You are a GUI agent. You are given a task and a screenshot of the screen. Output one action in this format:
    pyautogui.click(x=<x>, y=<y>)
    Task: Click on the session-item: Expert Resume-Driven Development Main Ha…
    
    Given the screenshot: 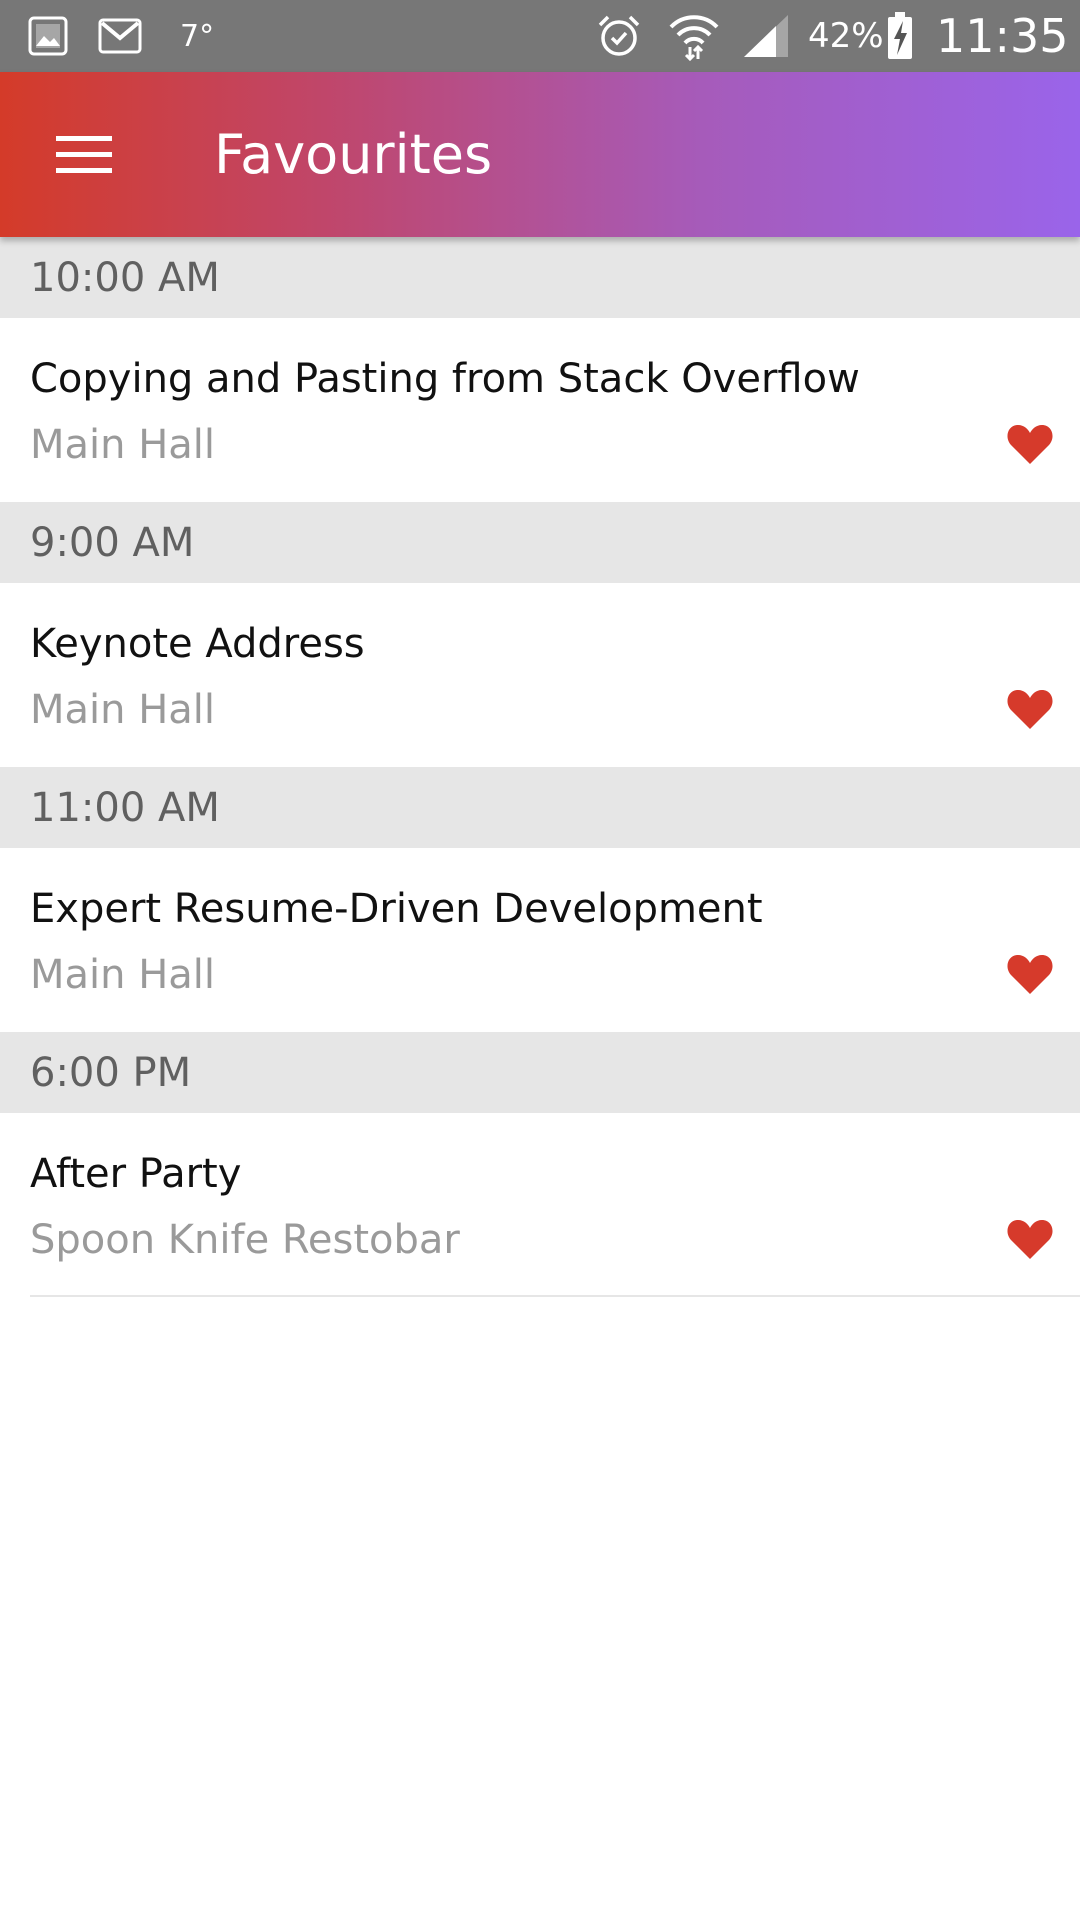 What is the action you would take?
    pyautogui.click(x=540, y=940)
    